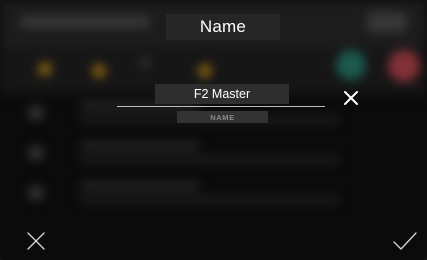 Image resolution: width=427 pixels, height=260 pixels. I want to click on checkmark-icon, so click(405, 241).